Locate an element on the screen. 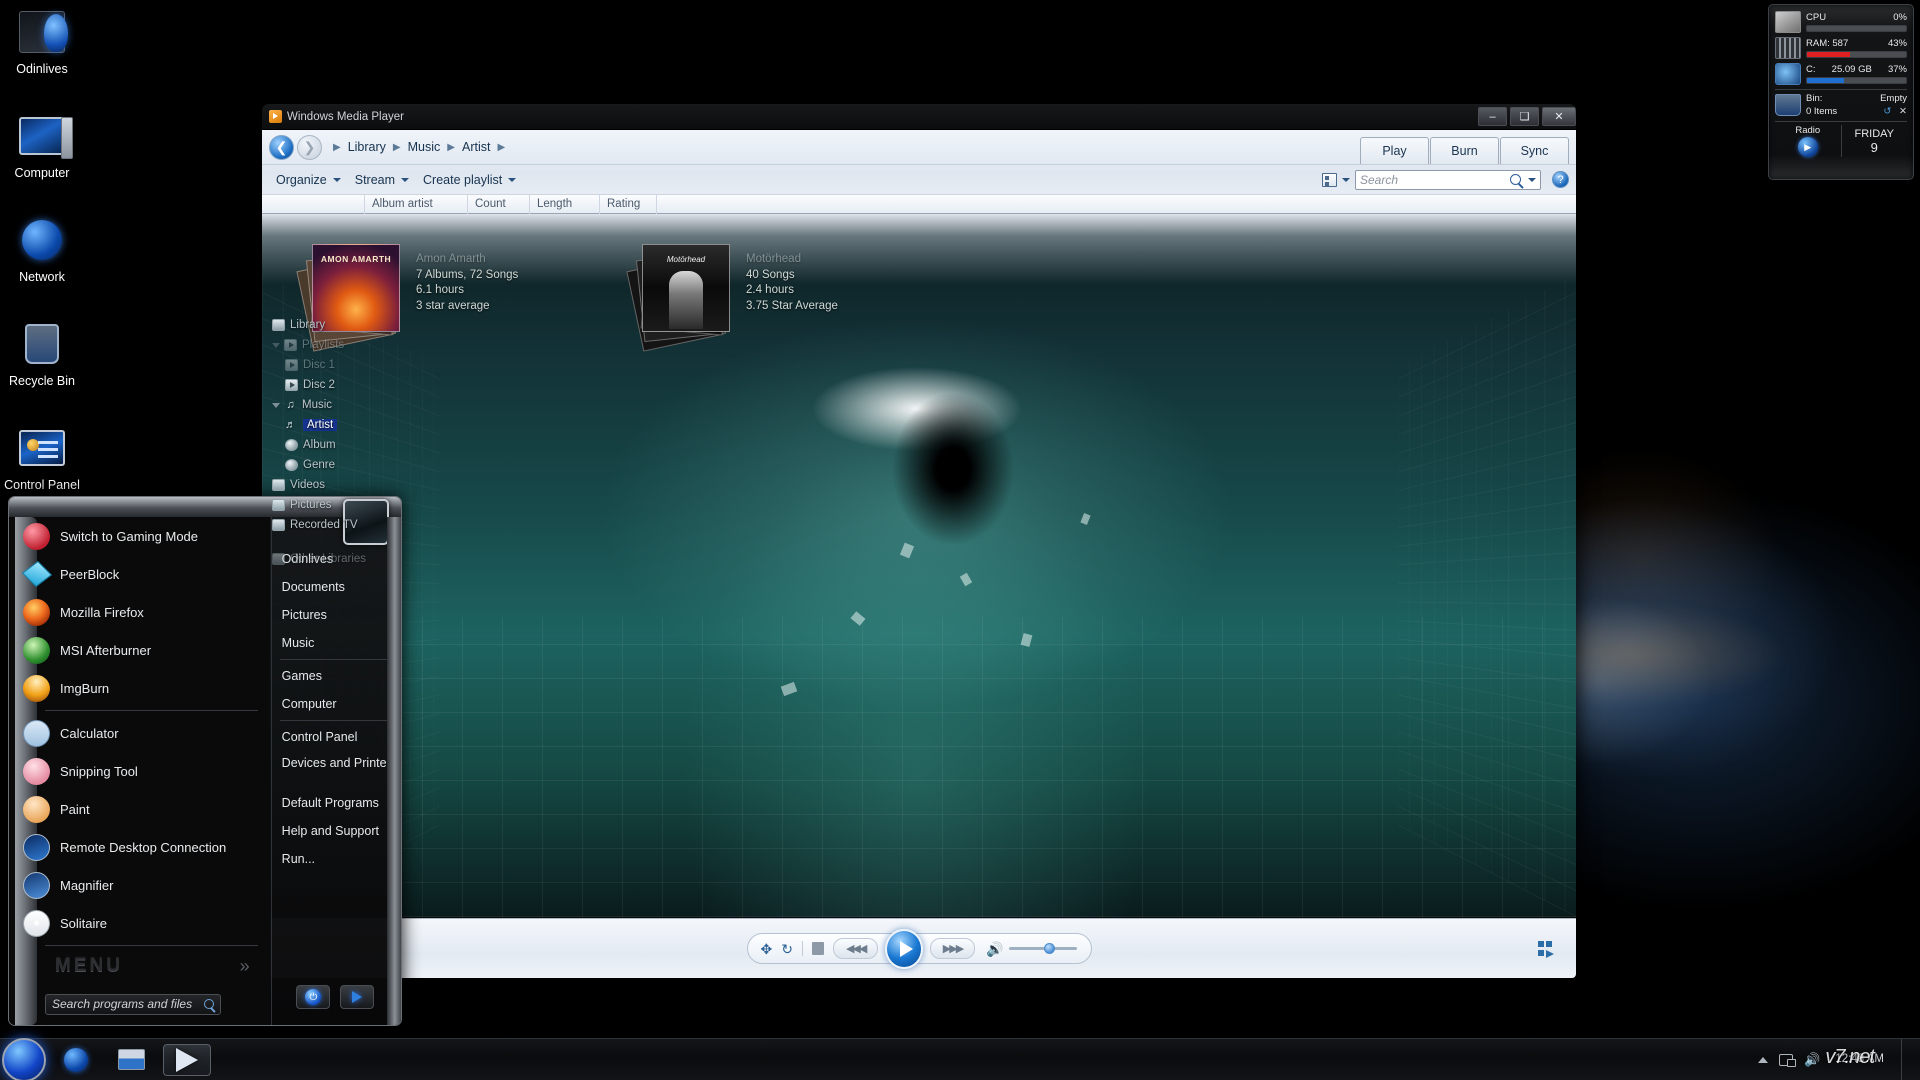 This screenshot has height=1080, width=1920. start-item-msi-afterburner: MSI Afterburner is located at coordinates (139, 650).